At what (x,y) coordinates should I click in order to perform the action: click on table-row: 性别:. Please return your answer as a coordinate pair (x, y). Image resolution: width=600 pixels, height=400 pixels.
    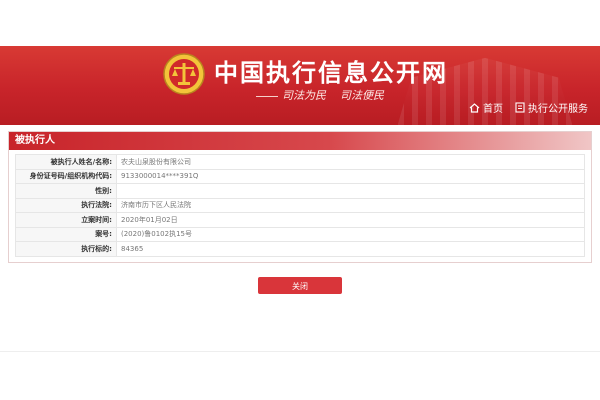
    Looking at the image, I should click on (300, 191).